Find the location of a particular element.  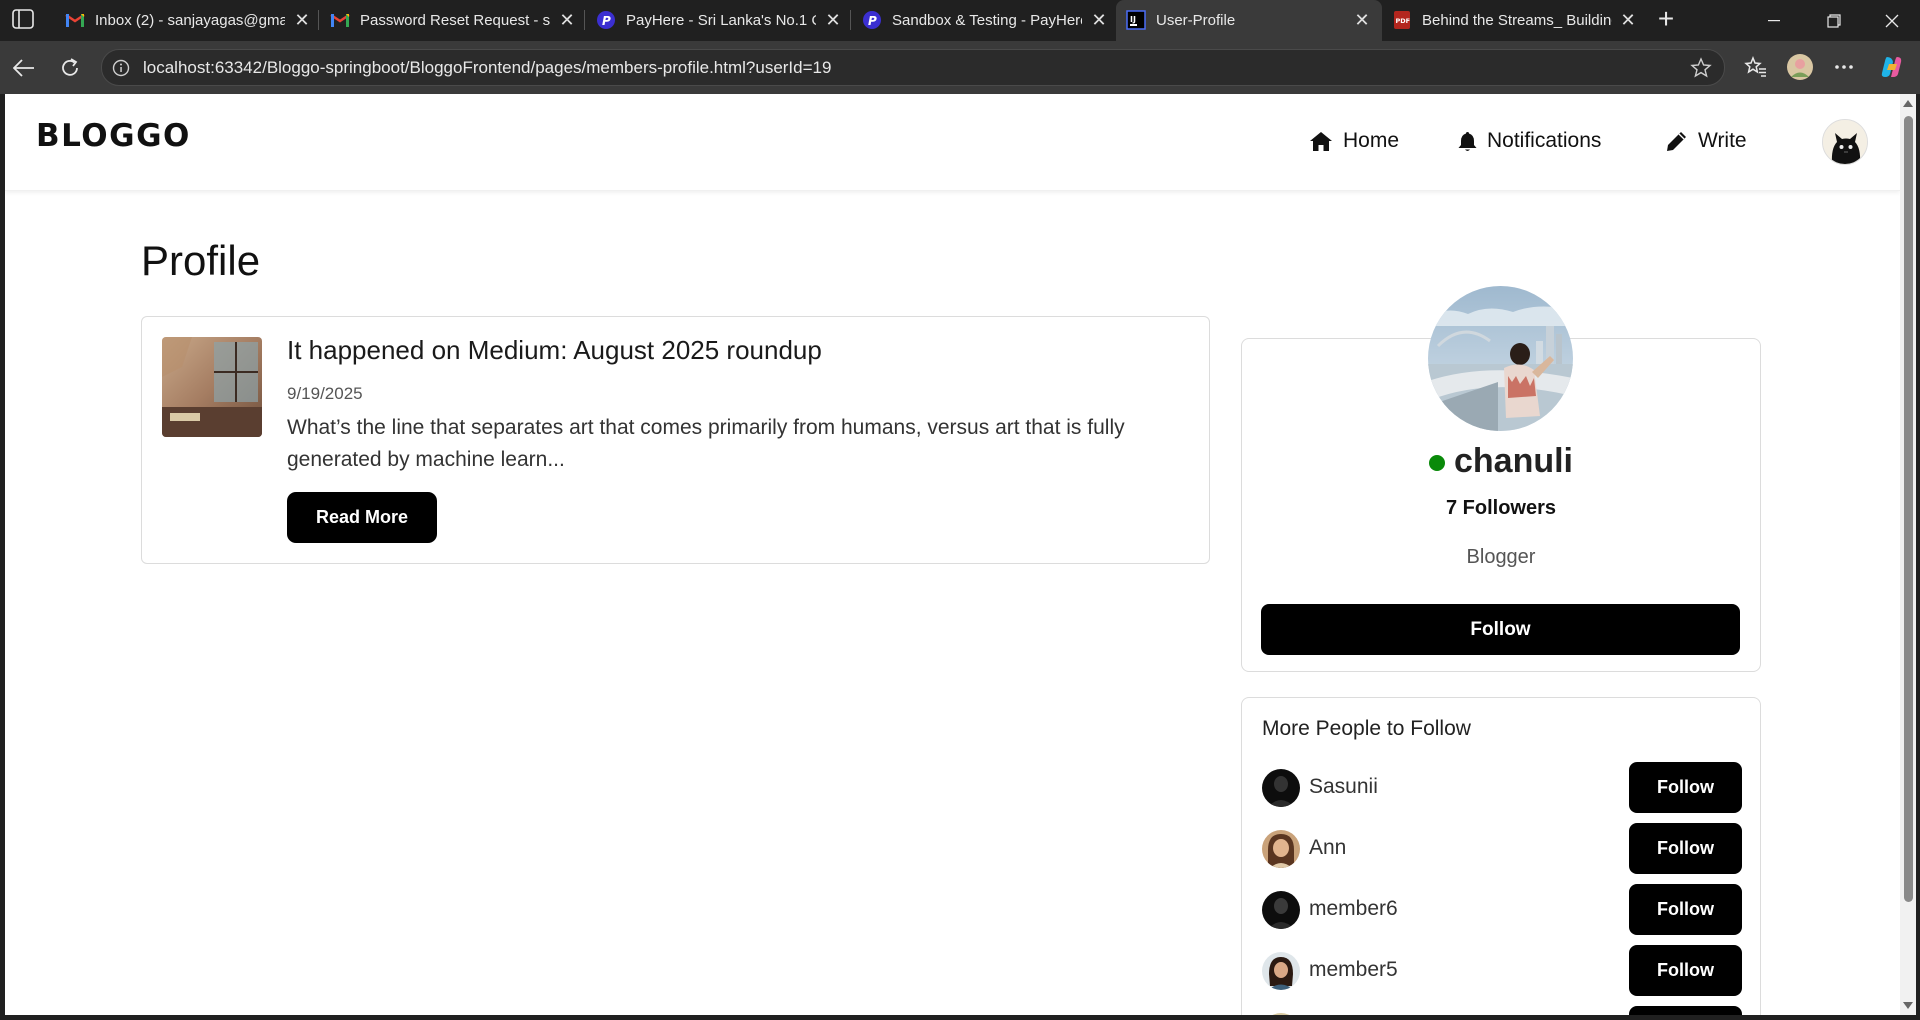

scrollbar-thumb is located at coordinates (1908, 509).